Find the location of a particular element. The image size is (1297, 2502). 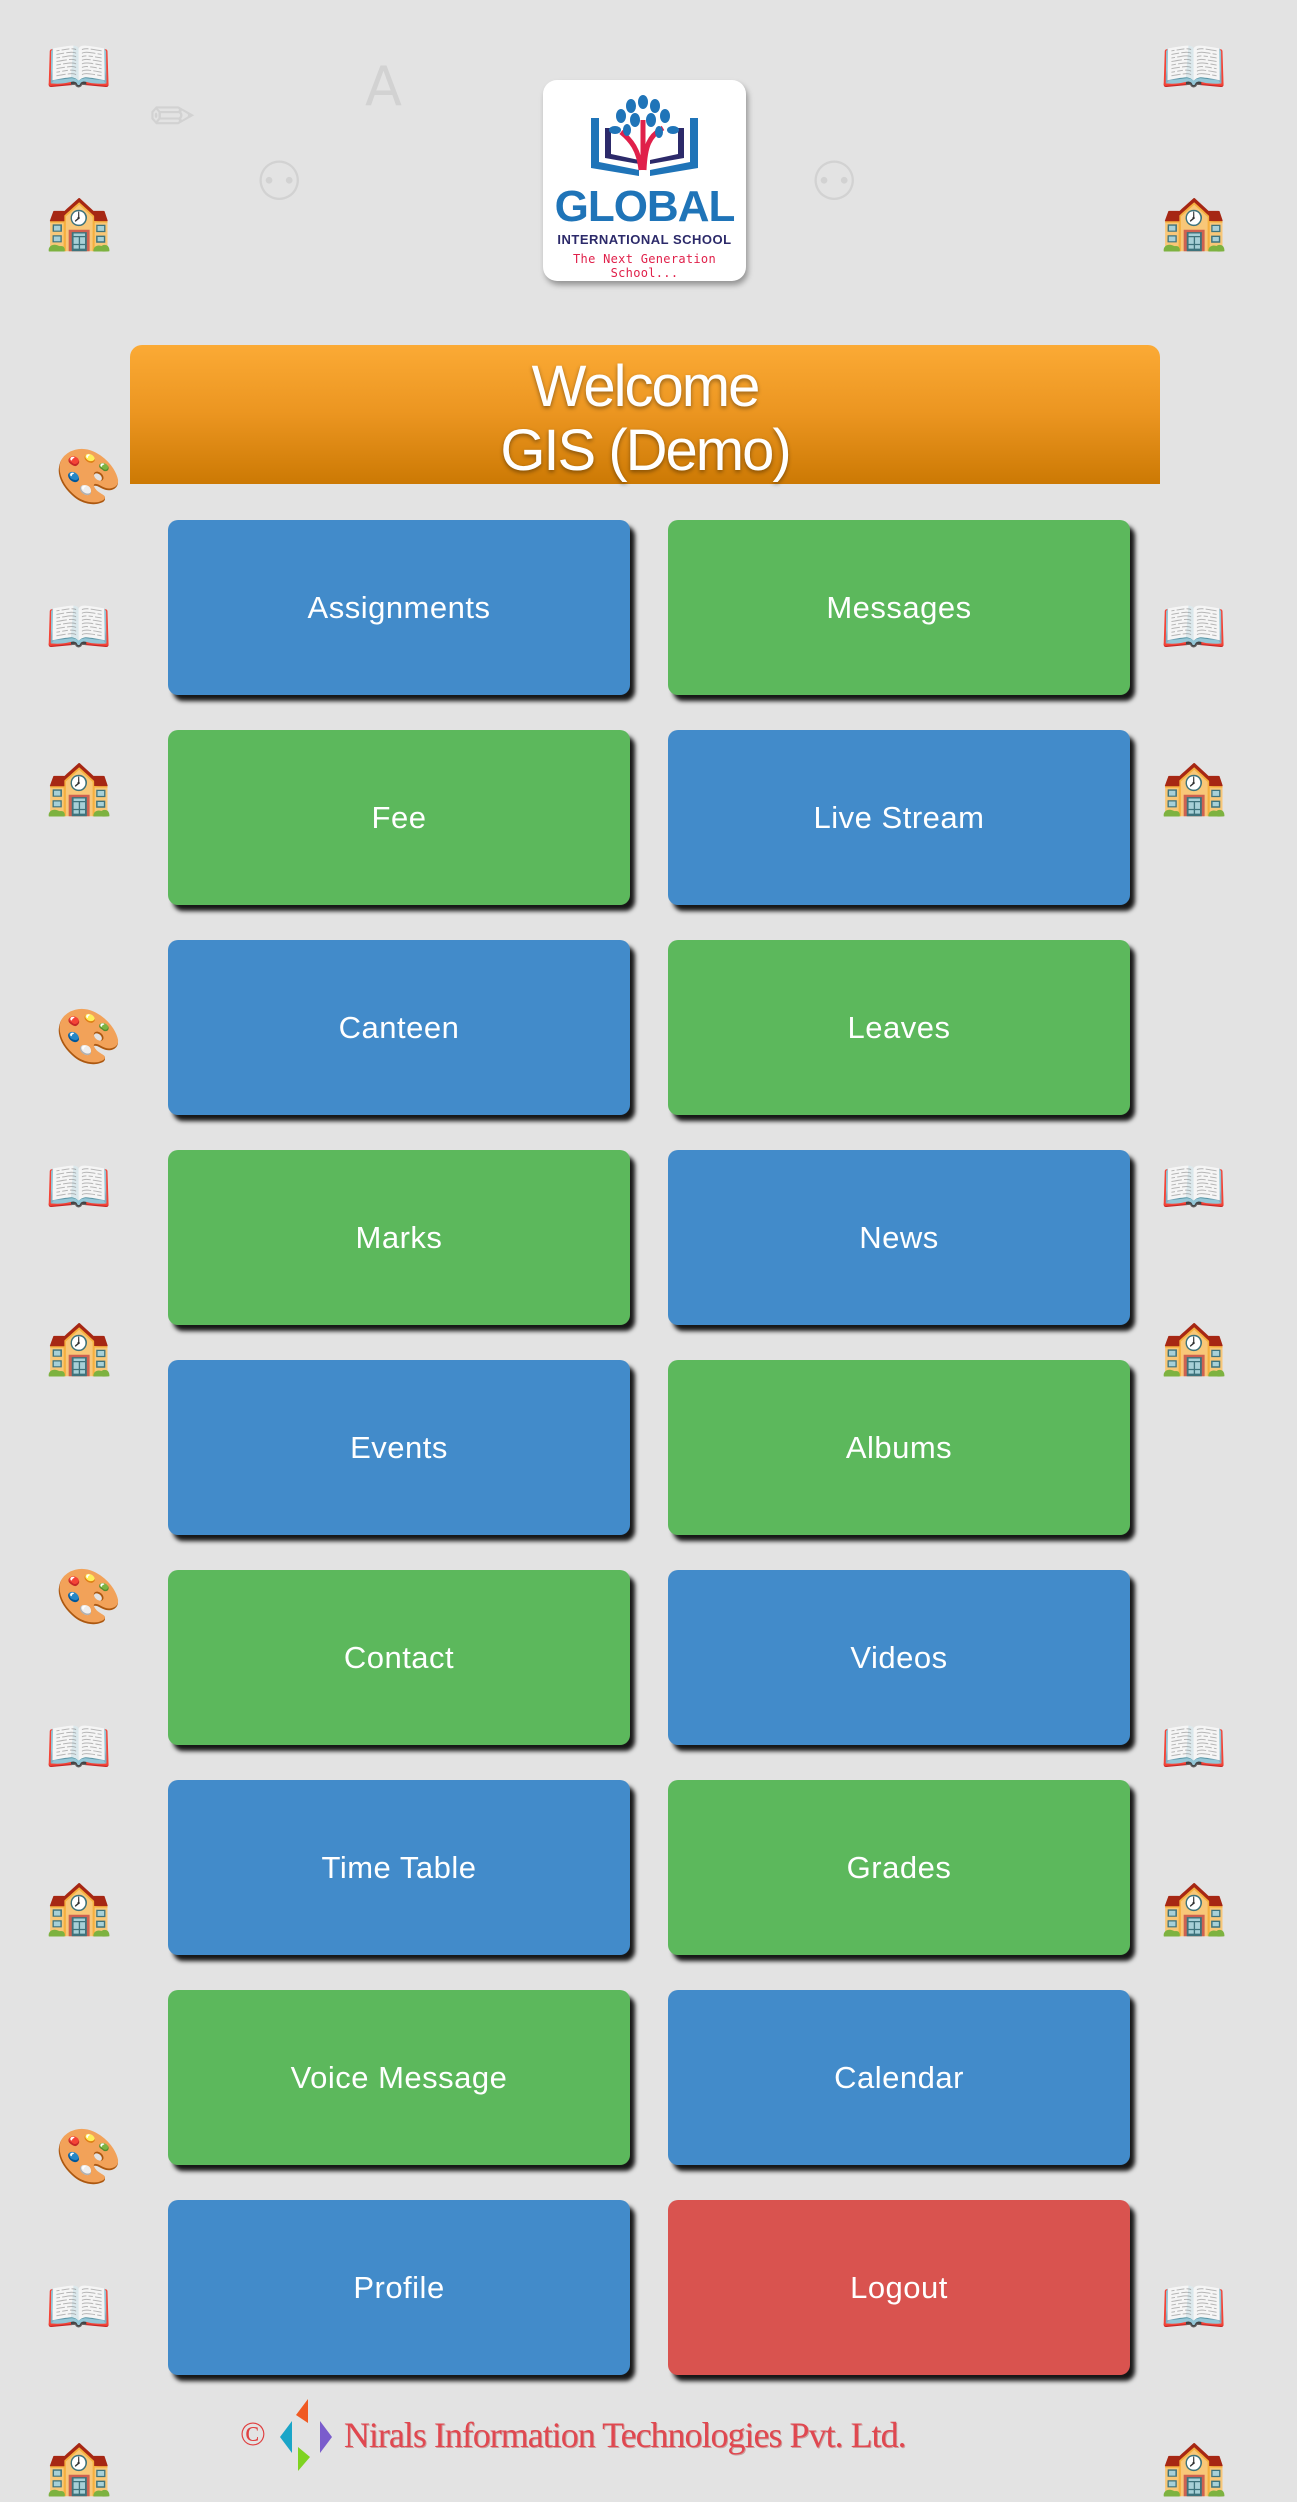

profile-label: Profile is located at coordinates (399, 2287).